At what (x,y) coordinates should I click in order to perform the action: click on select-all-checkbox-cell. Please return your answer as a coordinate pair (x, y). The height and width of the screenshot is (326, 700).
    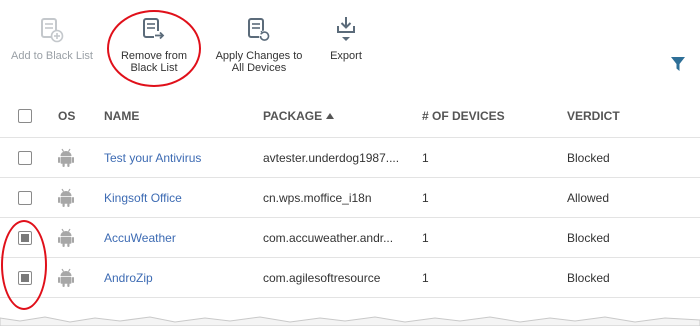
    Looking at the image, I should click on (26, 115).